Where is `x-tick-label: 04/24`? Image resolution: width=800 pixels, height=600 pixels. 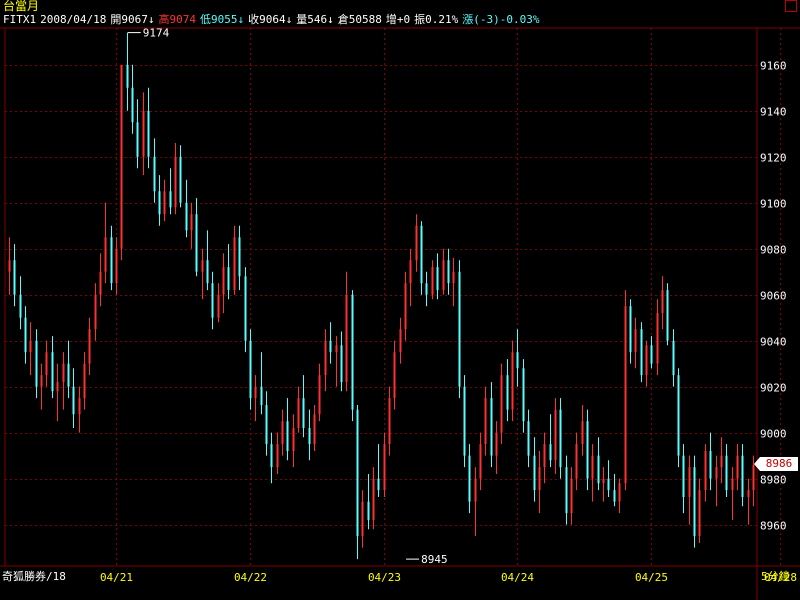 x-tick-label: 04/24 is located at coordinates (517, 577).